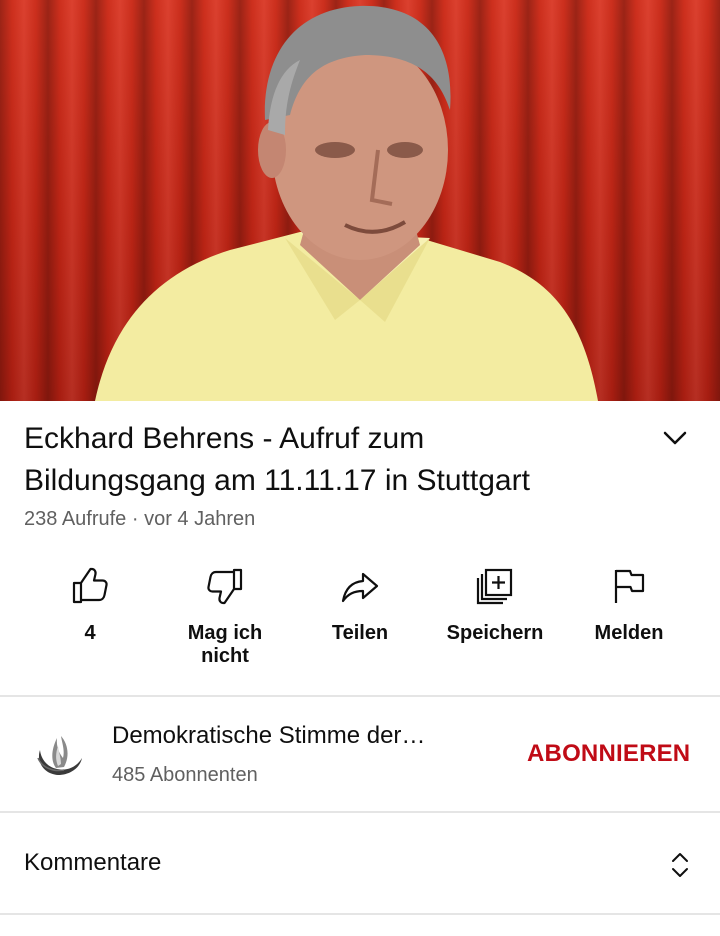 This screenshot has width=720, height=936. Describe the element at coordinates (225, 617) in the screenshot. I see `dislike-button: Mag ich nicht` at that location.